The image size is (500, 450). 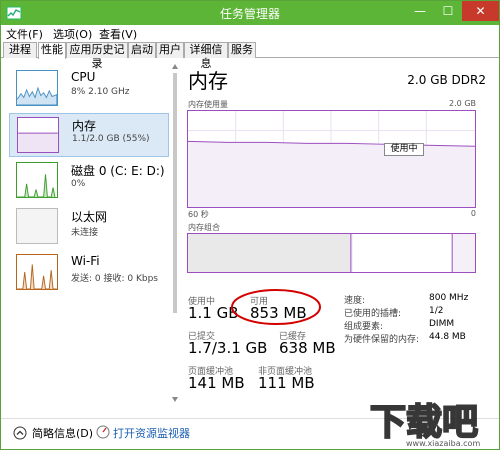 What do you see at coordinates (198, 214) in the screenshot?
I see `time-axis-left: 60 秒` at bounding box center [198, 214].